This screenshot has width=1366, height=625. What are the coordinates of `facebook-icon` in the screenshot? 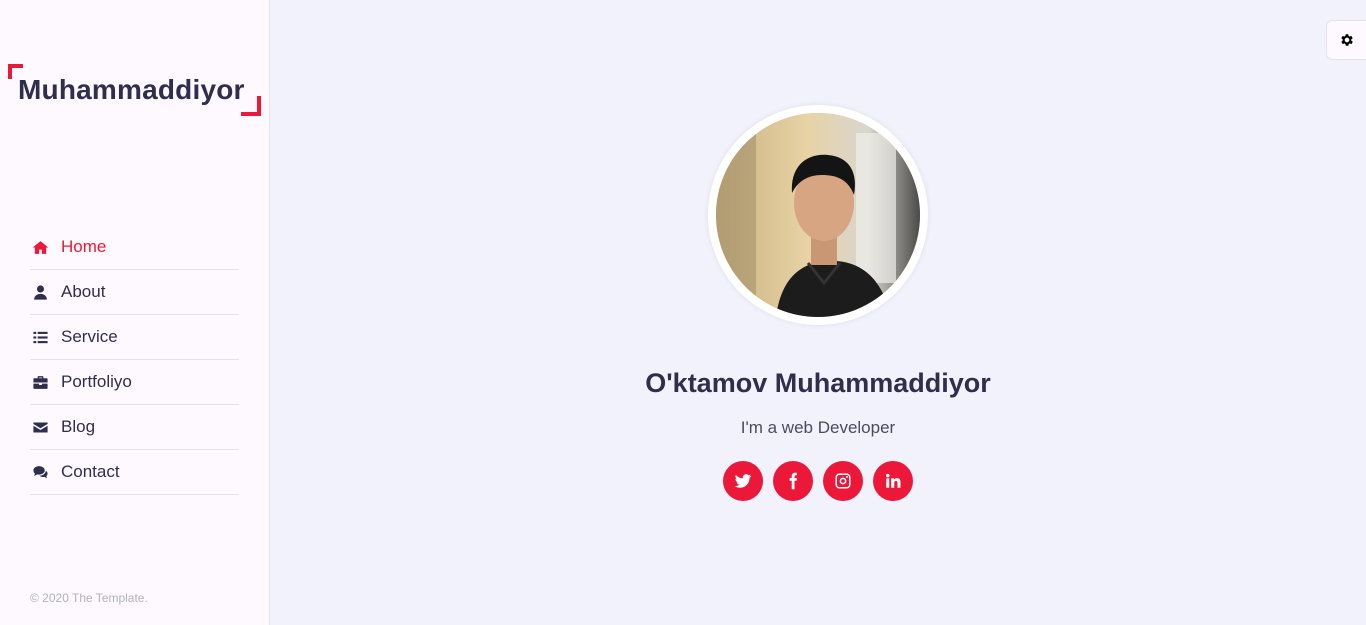 It's located at (793, 481).